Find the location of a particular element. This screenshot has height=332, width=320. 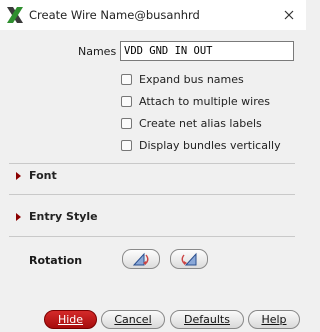

rotate-left-button is located at coordinates (141, 259).